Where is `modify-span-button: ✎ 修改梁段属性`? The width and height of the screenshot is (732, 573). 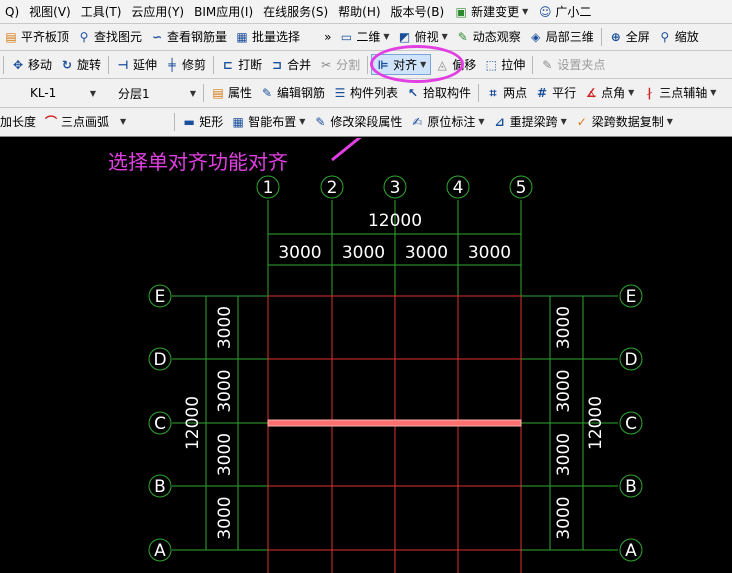 modify-span-button: ✎ 修改梁段属性 is located at coordinates (357, 122).